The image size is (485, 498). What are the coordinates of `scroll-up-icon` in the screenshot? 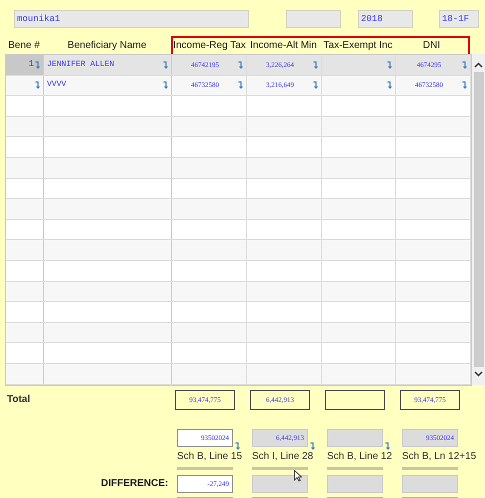 It's located at (478, 65).